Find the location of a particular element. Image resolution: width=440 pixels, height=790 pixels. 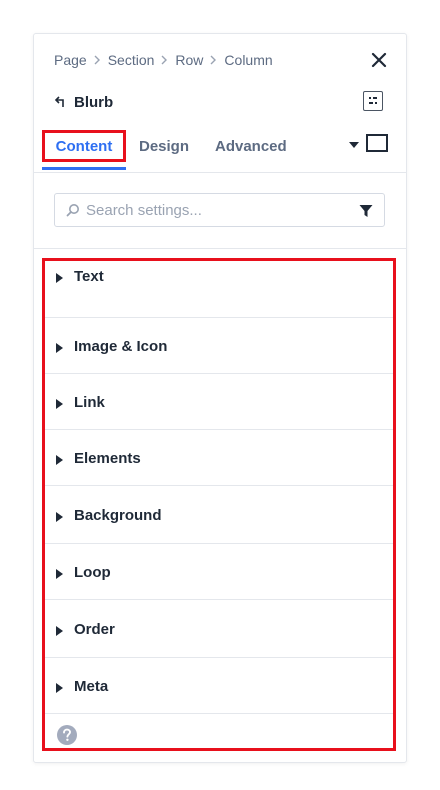

search-field is located at coordinates (219, 210).